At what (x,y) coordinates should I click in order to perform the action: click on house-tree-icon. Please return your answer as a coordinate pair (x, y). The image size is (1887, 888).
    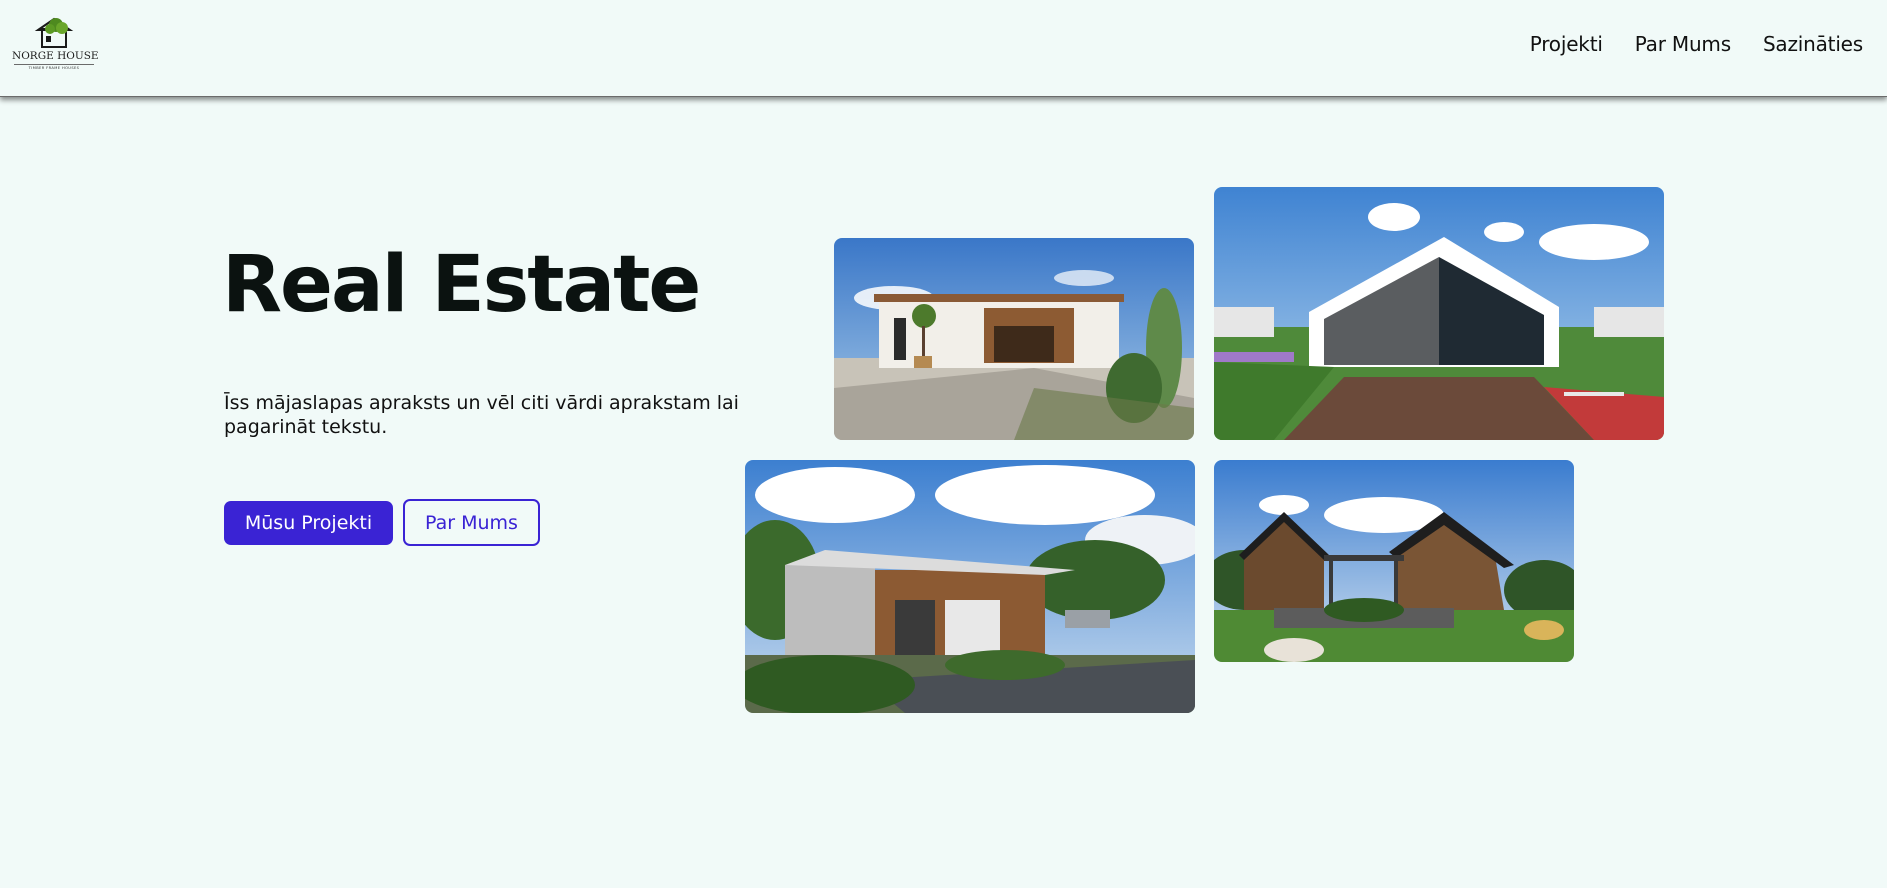
    Looking at the image, I should click on (54, 32).